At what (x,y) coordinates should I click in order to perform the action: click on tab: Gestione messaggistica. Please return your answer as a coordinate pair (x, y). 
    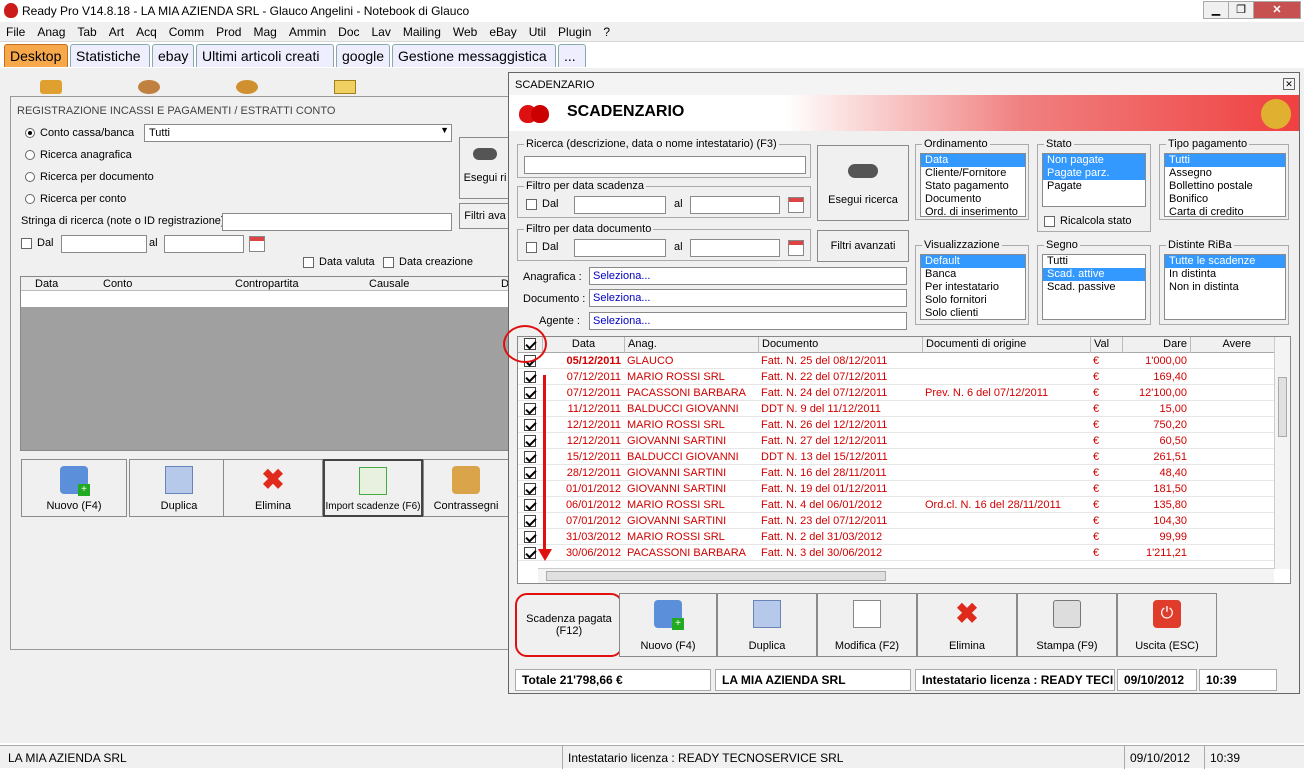
    Looking at the image, I should click on (474, 55).